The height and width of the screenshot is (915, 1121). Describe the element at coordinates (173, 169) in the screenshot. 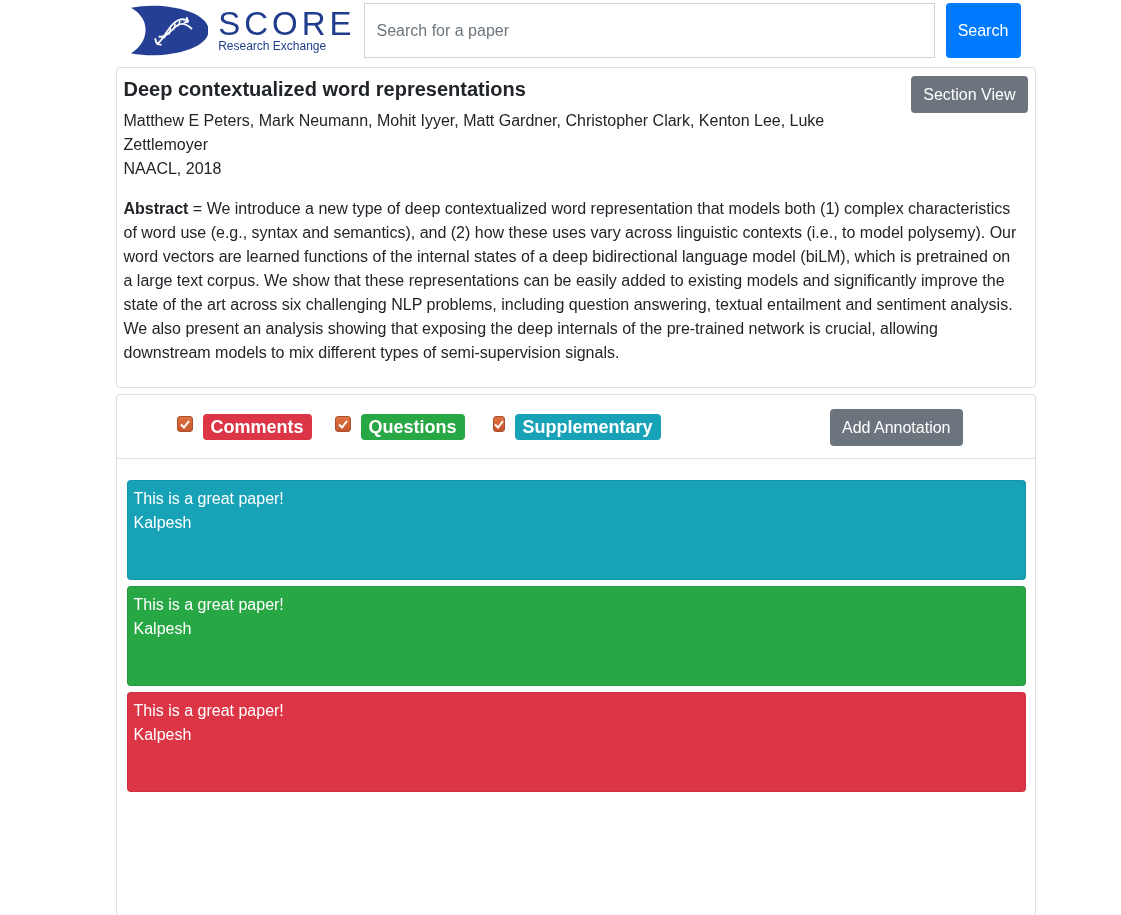

I see `paper-venue: NAACL, 2018` at that location.